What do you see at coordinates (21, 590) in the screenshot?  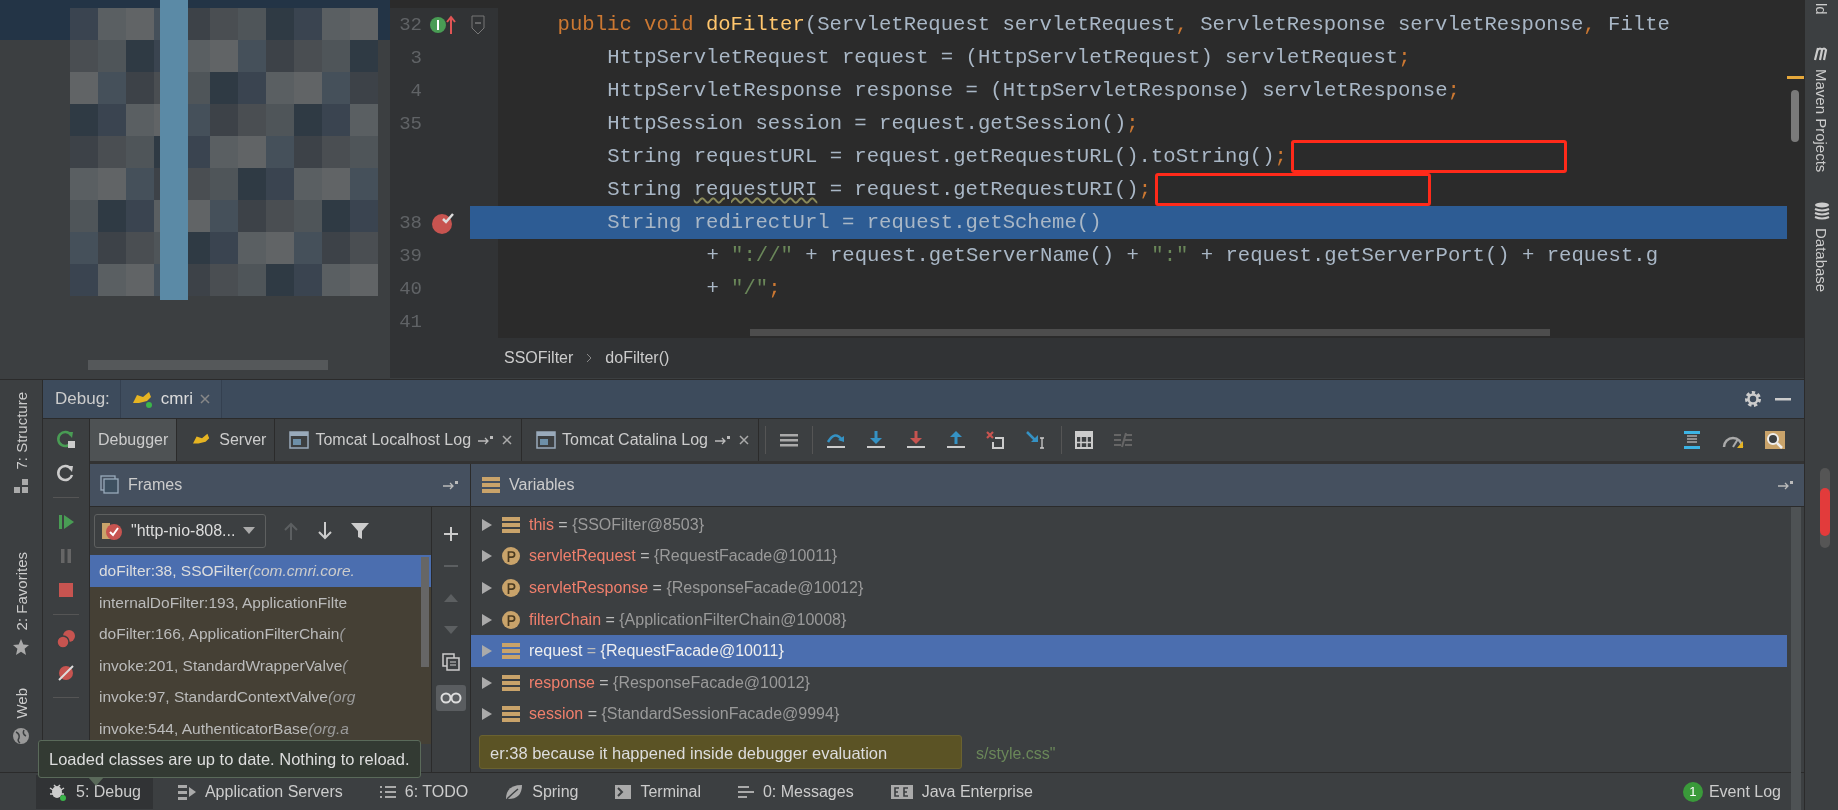 I see `tool-window-button: 2: Favorites` at bounding box center [21, 590].